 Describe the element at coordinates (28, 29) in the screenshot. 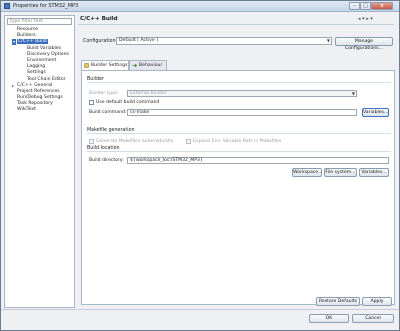

I see `tree-item-label: Resource` at that location.